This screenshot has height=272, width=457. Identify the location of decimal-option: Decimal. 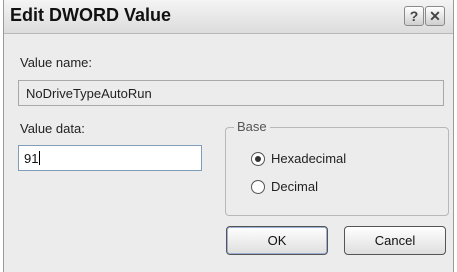
(284, 186).